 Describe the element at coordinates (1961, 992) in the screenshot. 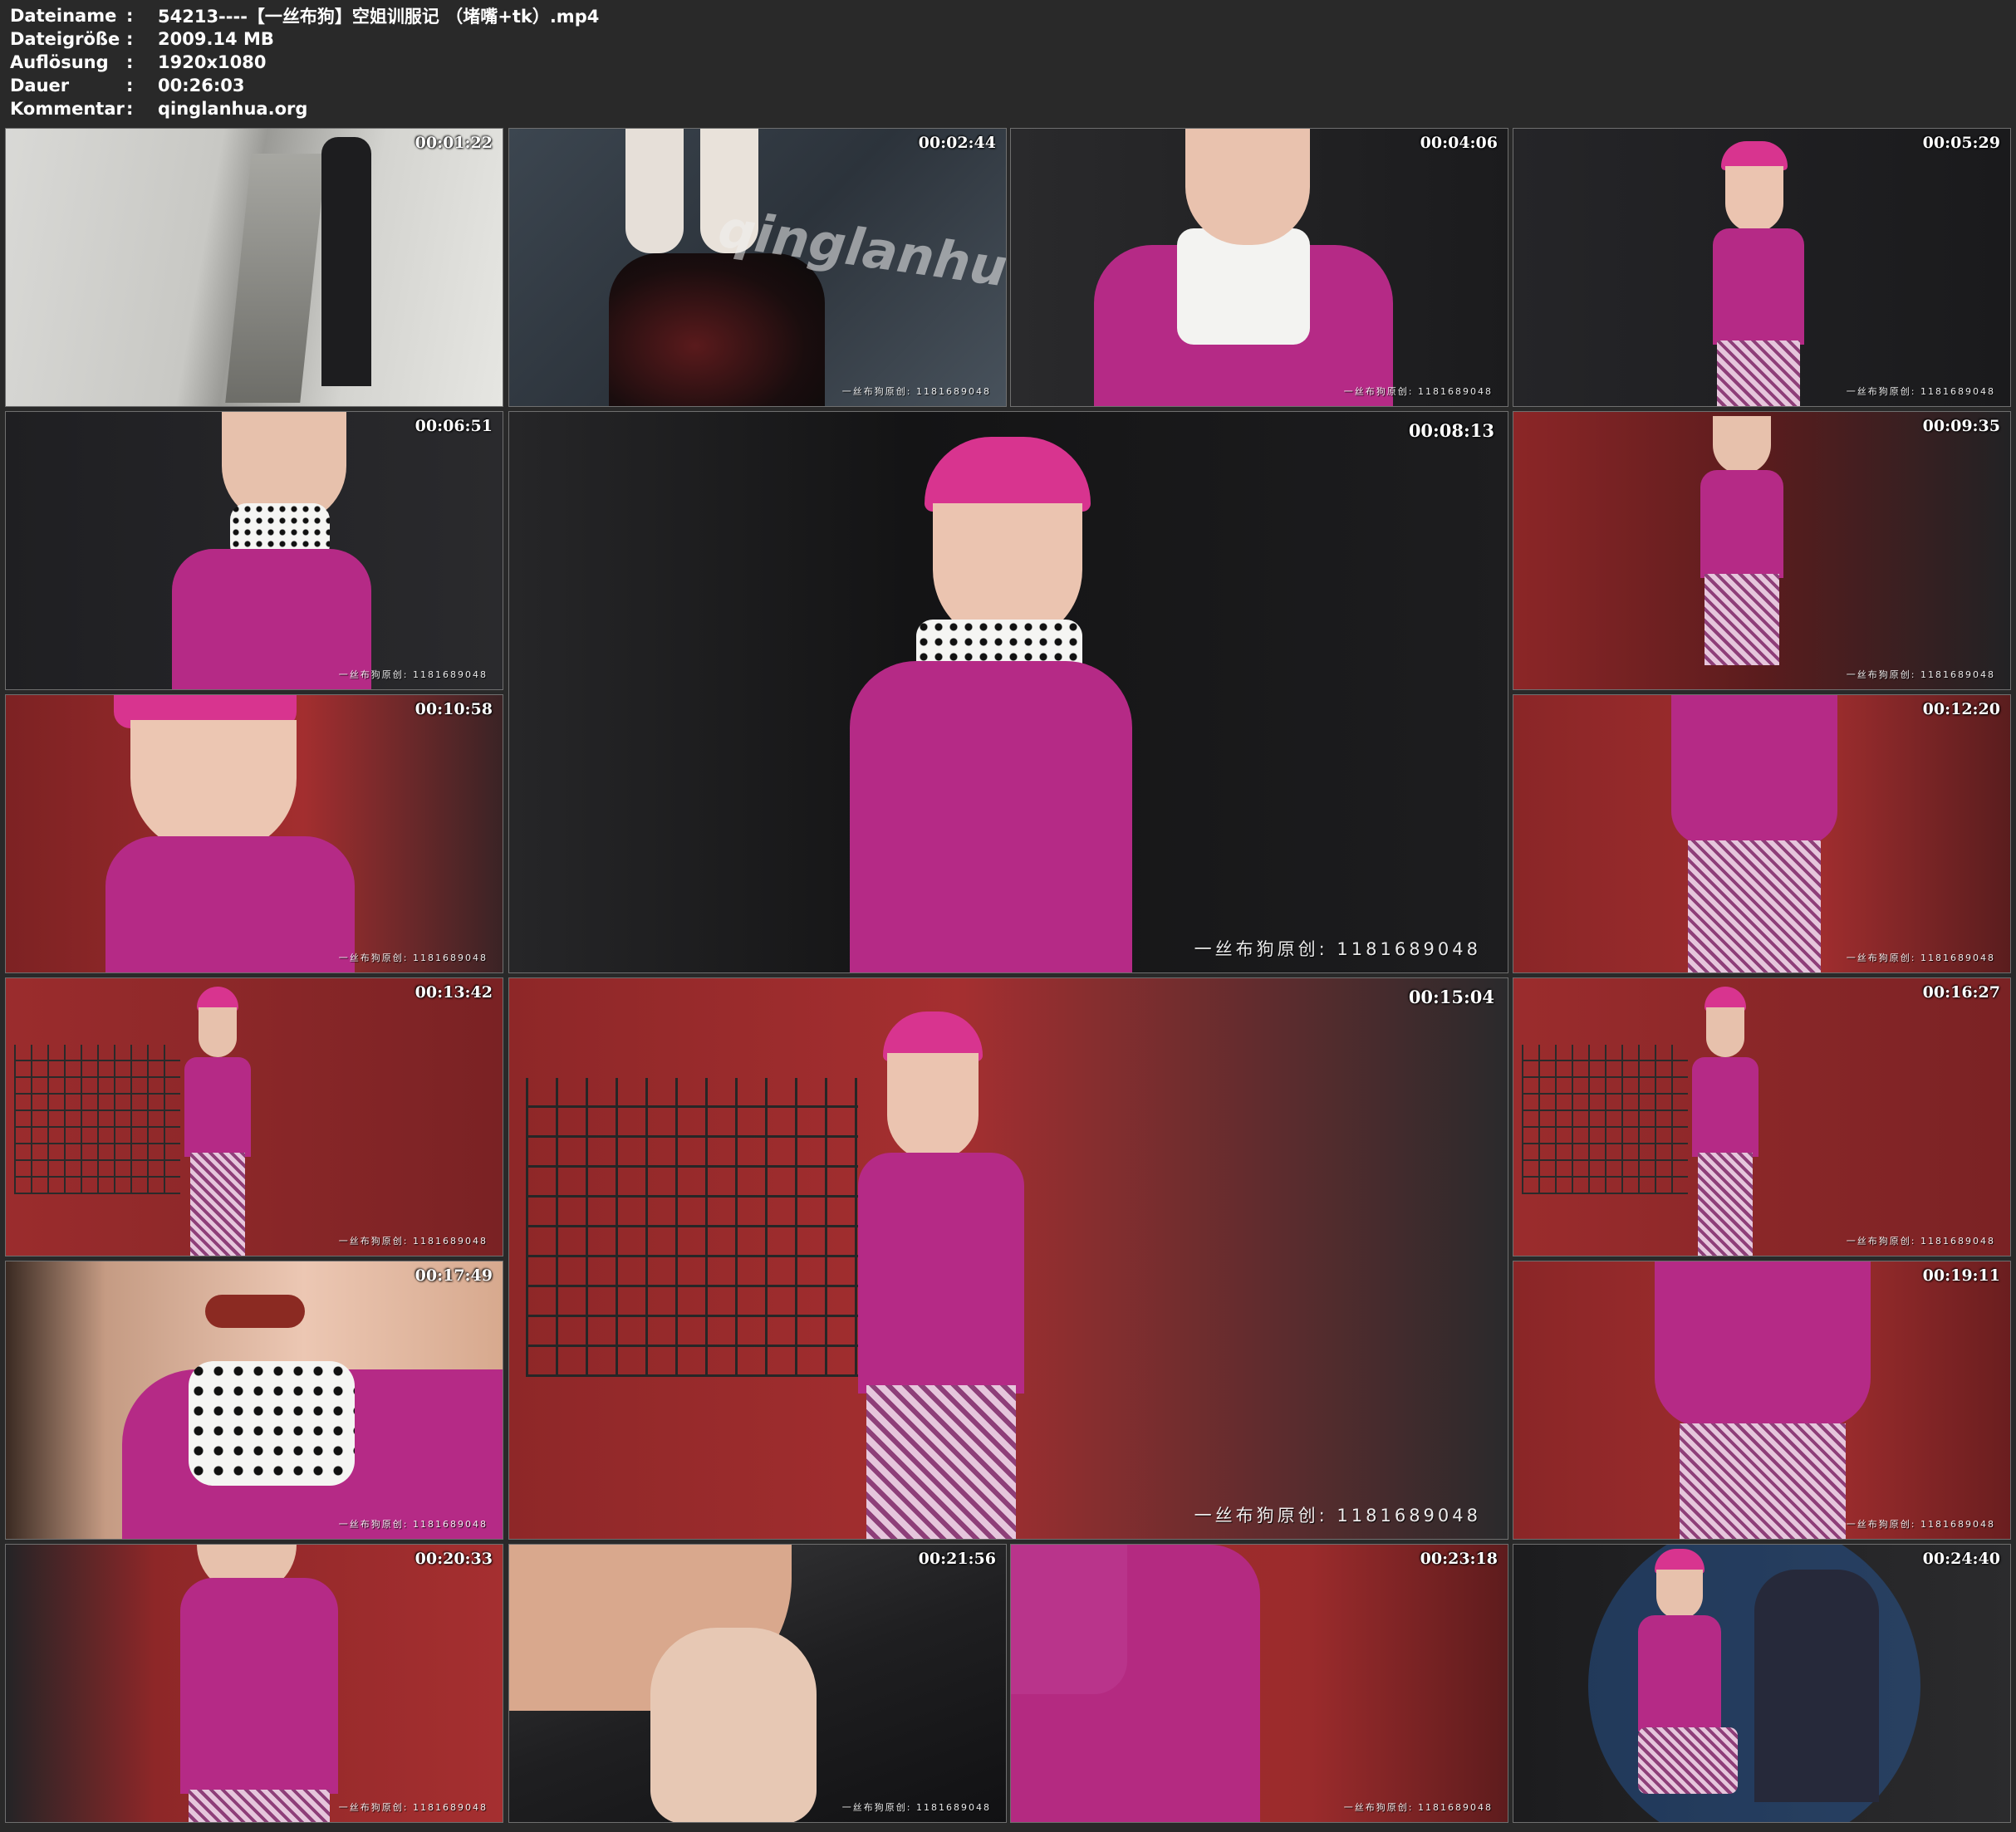

I see `timestamp: 00:16:27` at that location.